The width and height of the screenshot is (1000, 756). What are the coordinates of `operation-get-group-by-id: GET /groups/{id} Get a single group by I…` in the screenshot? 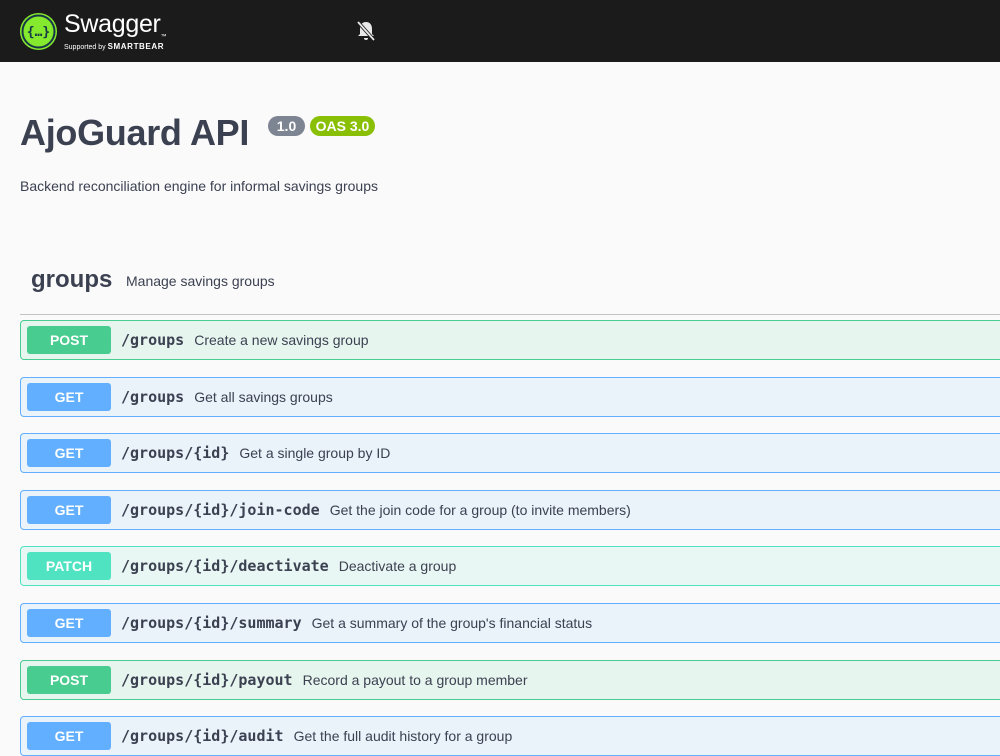 It's located at (510, 453).